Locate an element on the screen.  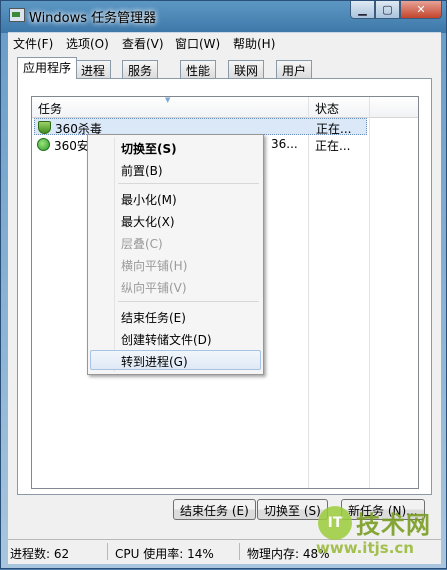
watermark-url: www.itjs.cn is located at coordinates (365, 548).